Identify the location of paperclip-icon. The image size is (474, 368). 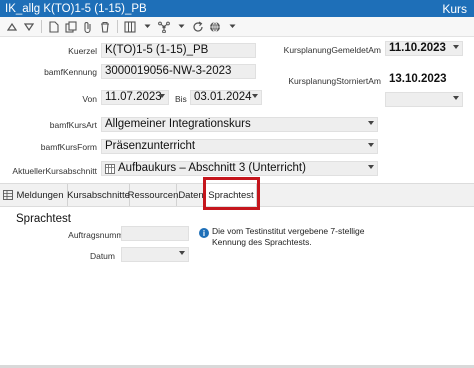
(88, 27).